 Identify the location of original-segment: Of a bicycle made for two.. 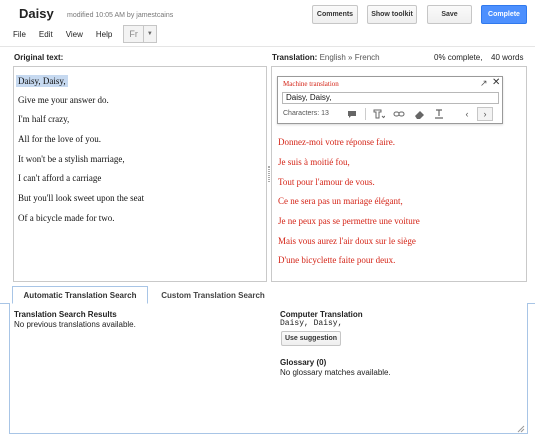
(66, 218).